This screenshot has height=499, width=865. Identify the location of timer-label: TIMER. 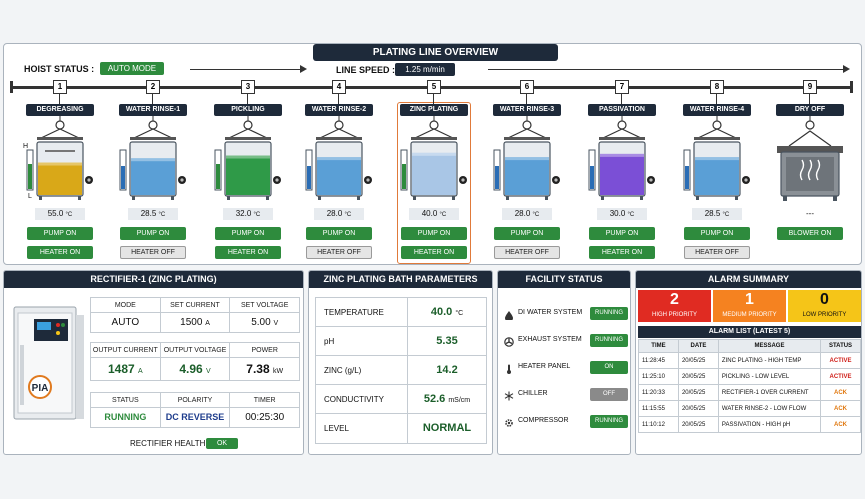
(265, 400).